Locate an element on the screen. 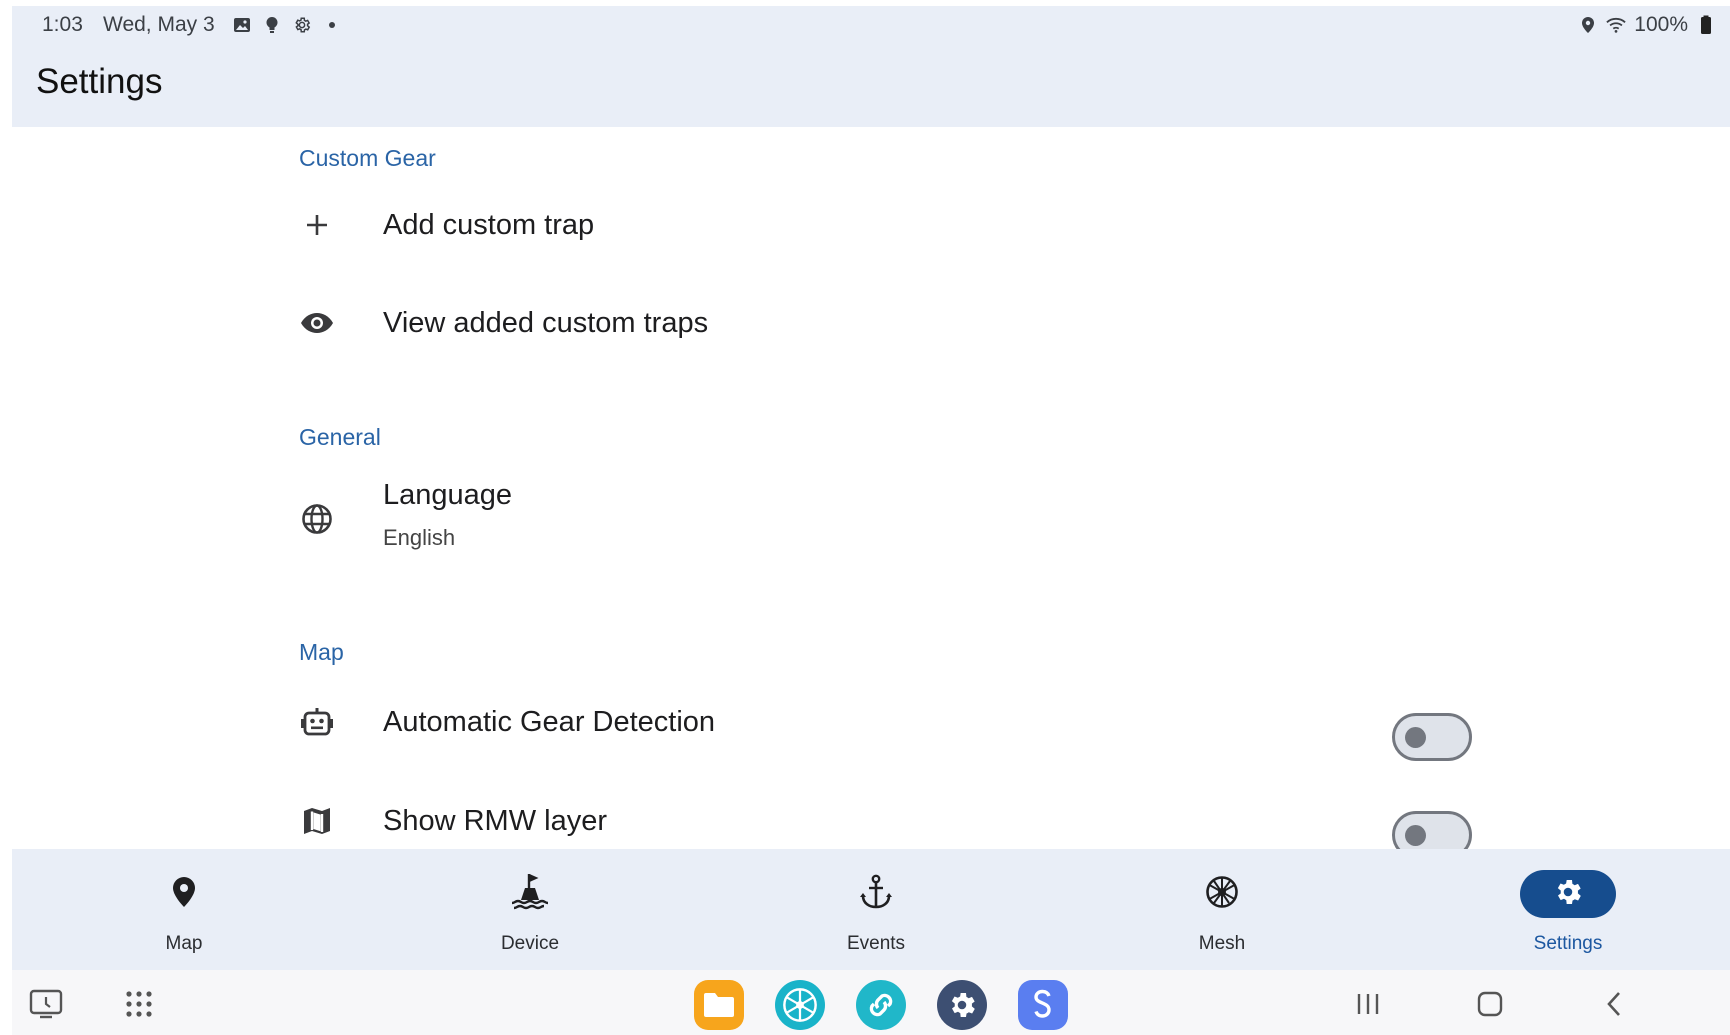  nav-events: Events is located at coordinates (876, 909).